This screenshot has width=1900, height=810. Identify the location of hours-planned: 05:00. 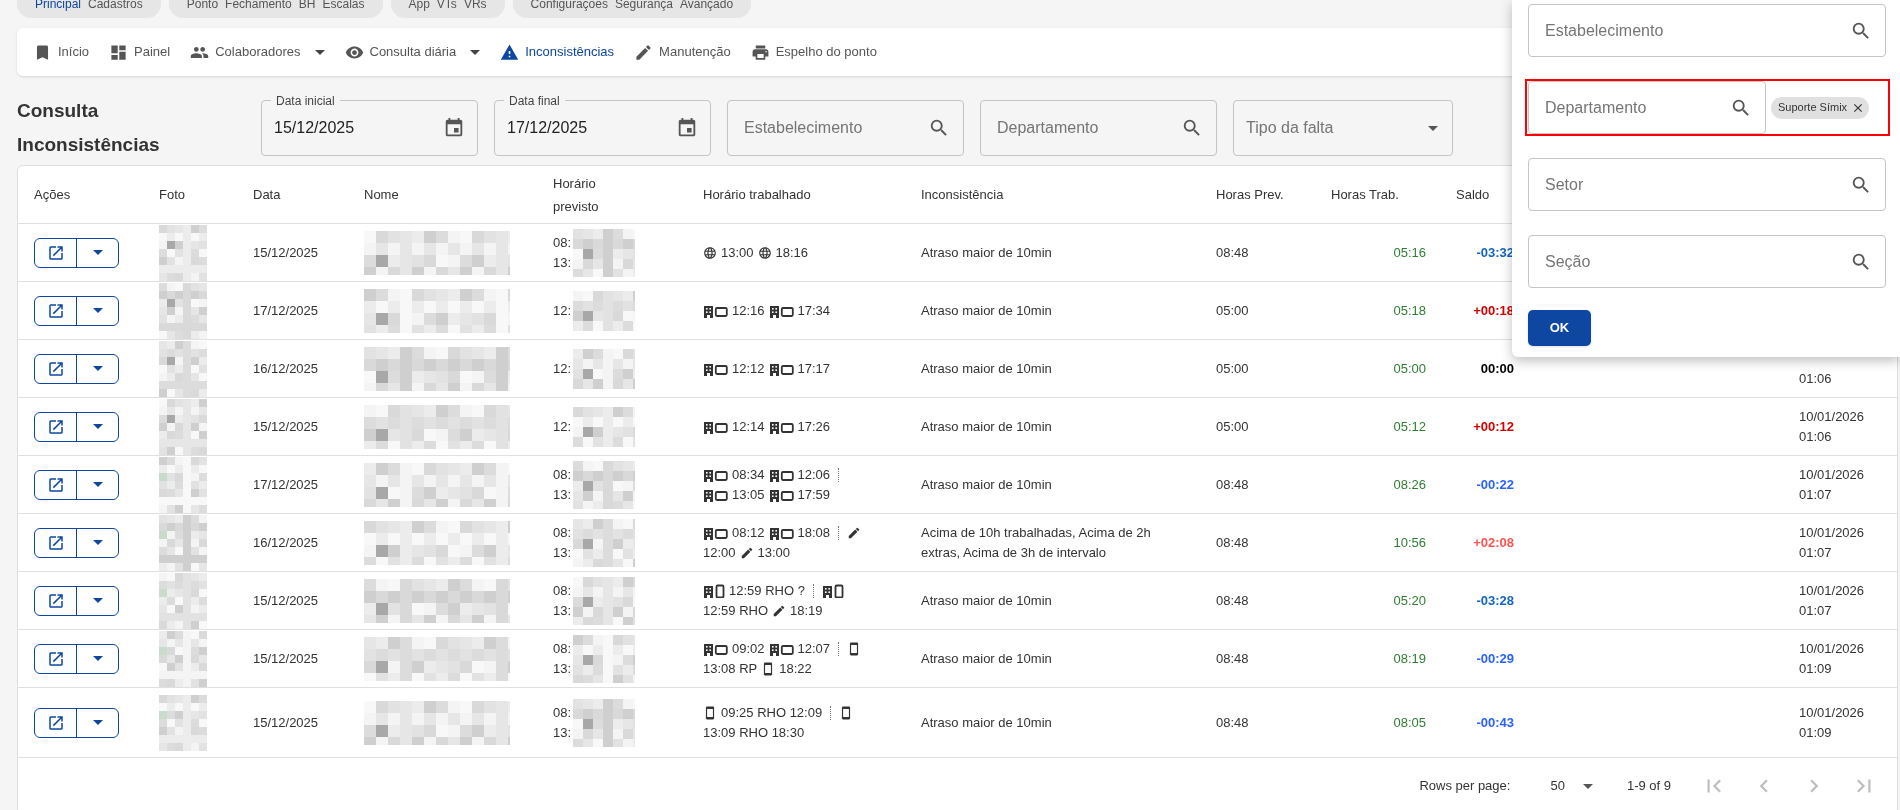
(1232, 368).